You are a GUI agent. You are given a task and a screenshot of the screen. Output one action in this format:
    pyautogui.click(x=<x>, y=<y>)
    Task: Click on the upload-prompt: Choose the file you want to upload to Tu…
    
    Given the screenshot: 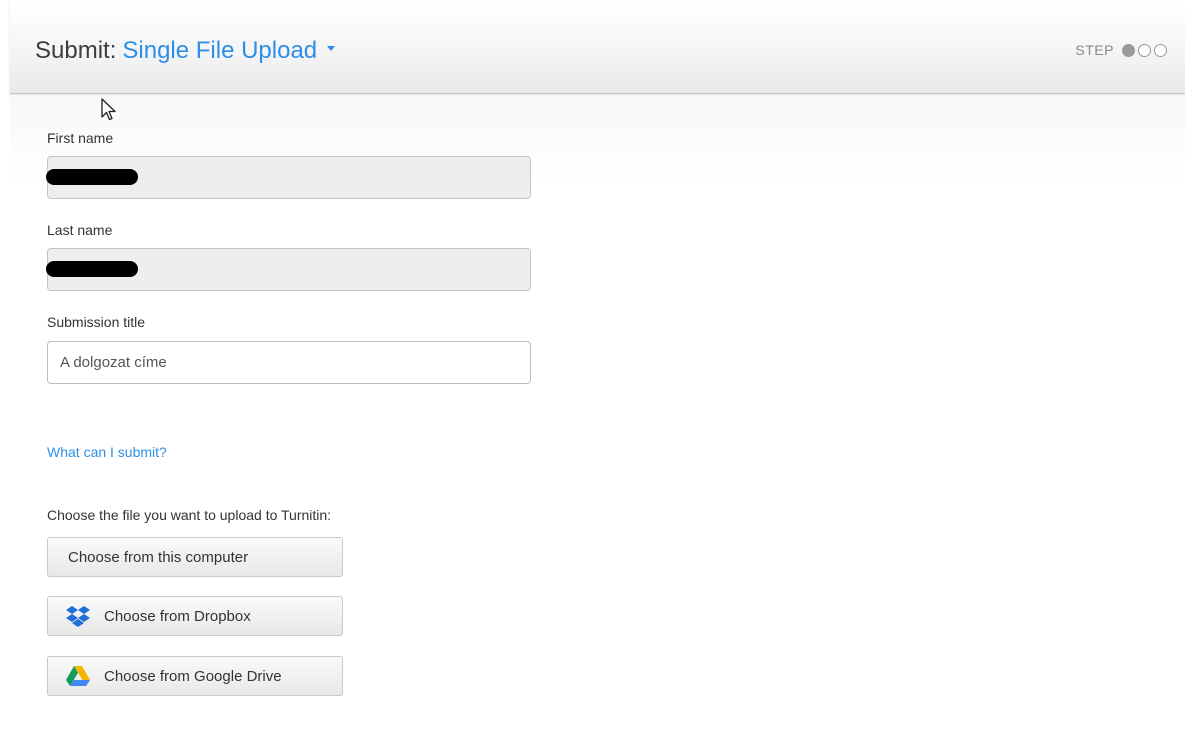 What is the action you would take?
    pyautogui.click(x=189, y=515)
    